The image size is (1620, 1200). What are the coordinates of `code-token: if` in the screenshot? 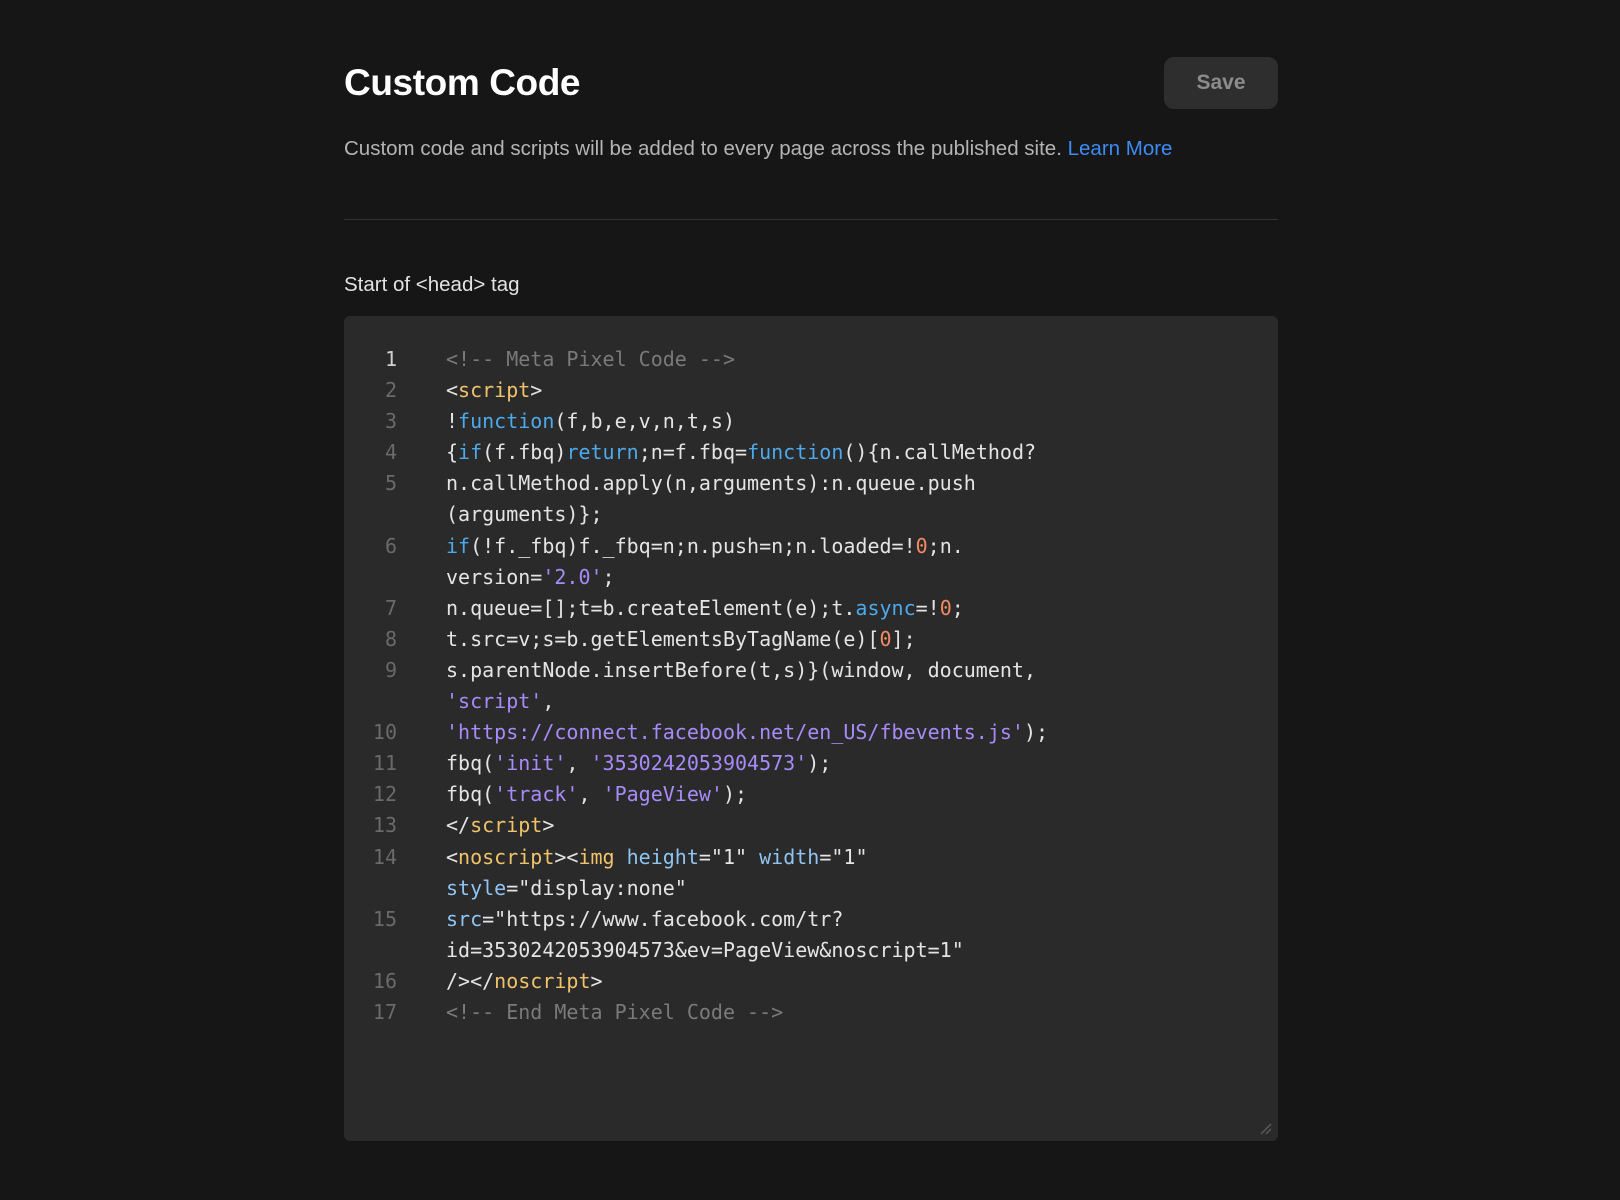 It's located at (470, 452).